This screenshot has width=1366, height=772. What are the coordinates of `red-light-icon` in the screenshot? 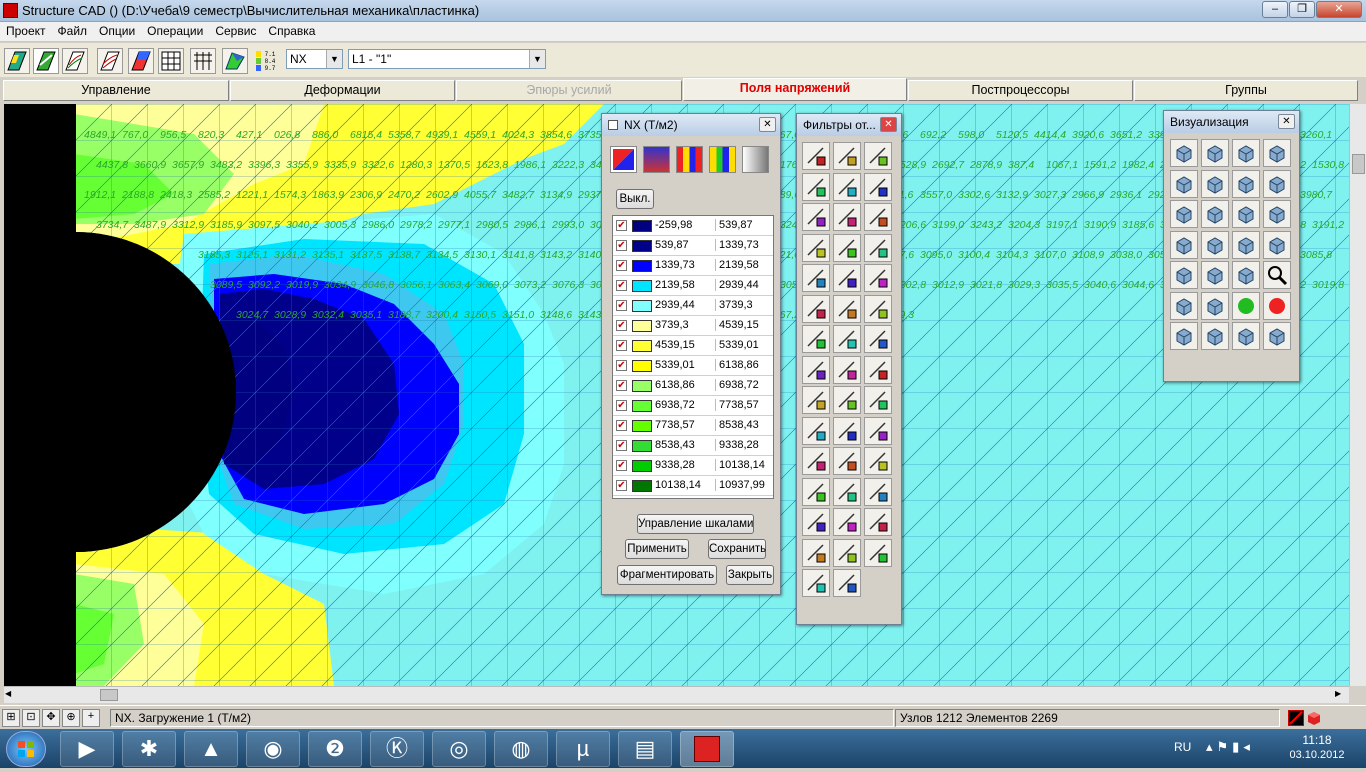 It's located at (1277, 305).